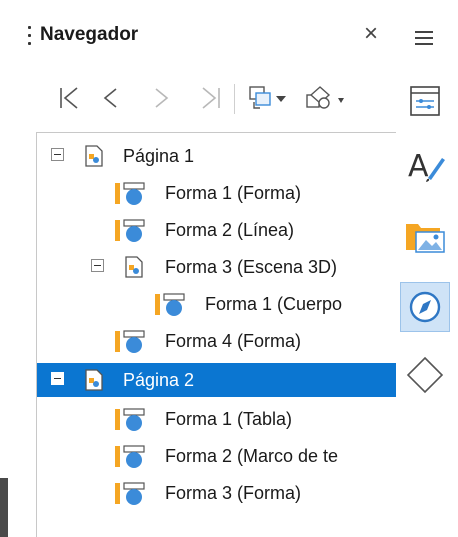  I want to click on tree-item-page-2: Página 2, so click(216, 380).